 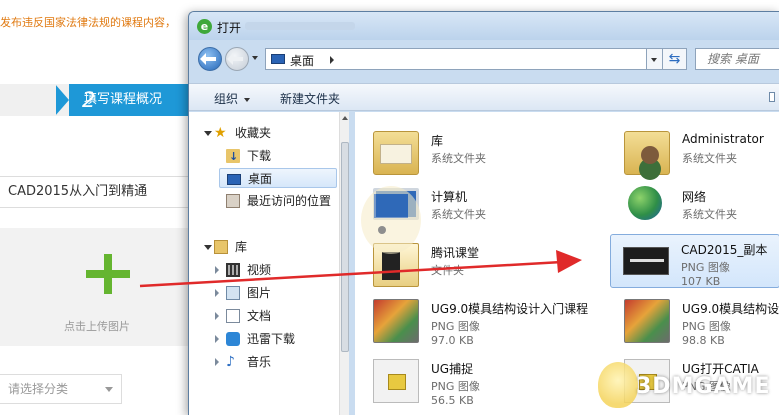 I want to click on file-item: 库 系统文件夹, so click(x=461, y=153).